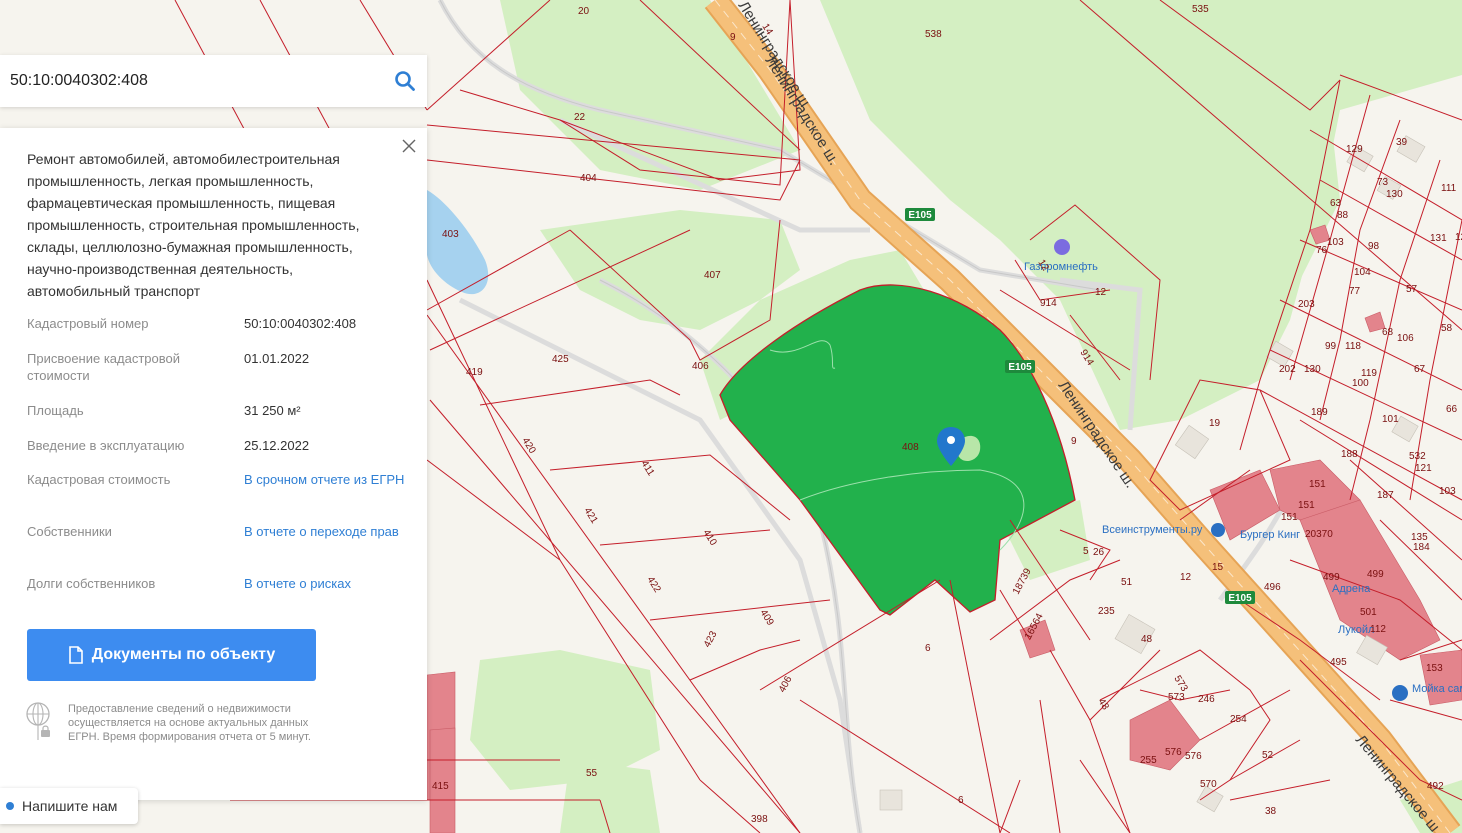  I want to click on parcel-number-label: 535, so click(1200, 9).